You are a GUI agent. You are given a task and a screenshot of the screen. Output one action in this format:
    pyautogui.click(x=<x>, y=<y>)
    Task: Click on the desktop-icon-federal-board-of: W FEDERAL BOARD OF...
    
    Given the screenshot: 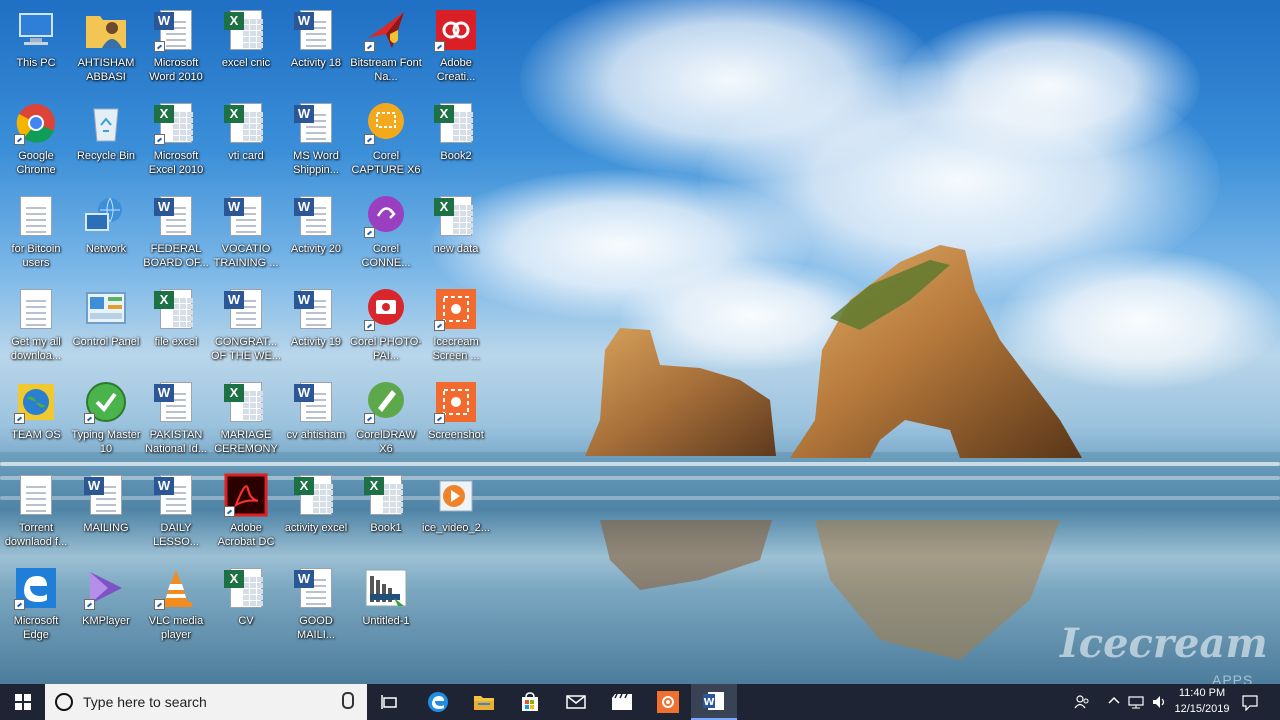 What is the action you would take?
    pyautogui.click(x=176, y=232)
    